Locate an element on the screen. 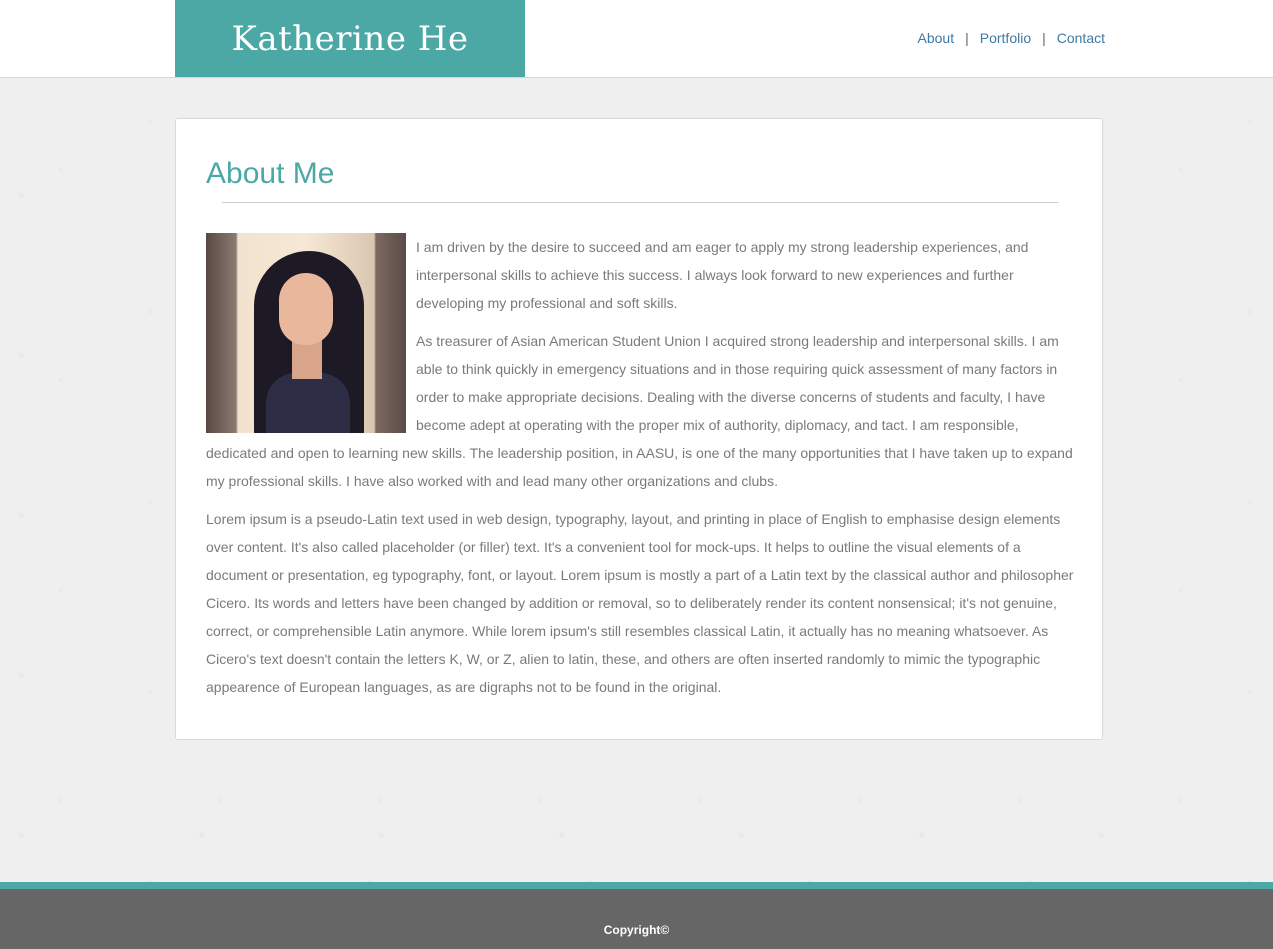 Image resolution: width=1273 pixels, height=949 pixels. nav-link-portfolio: Portfolio is located at coordinates (1005, 38).